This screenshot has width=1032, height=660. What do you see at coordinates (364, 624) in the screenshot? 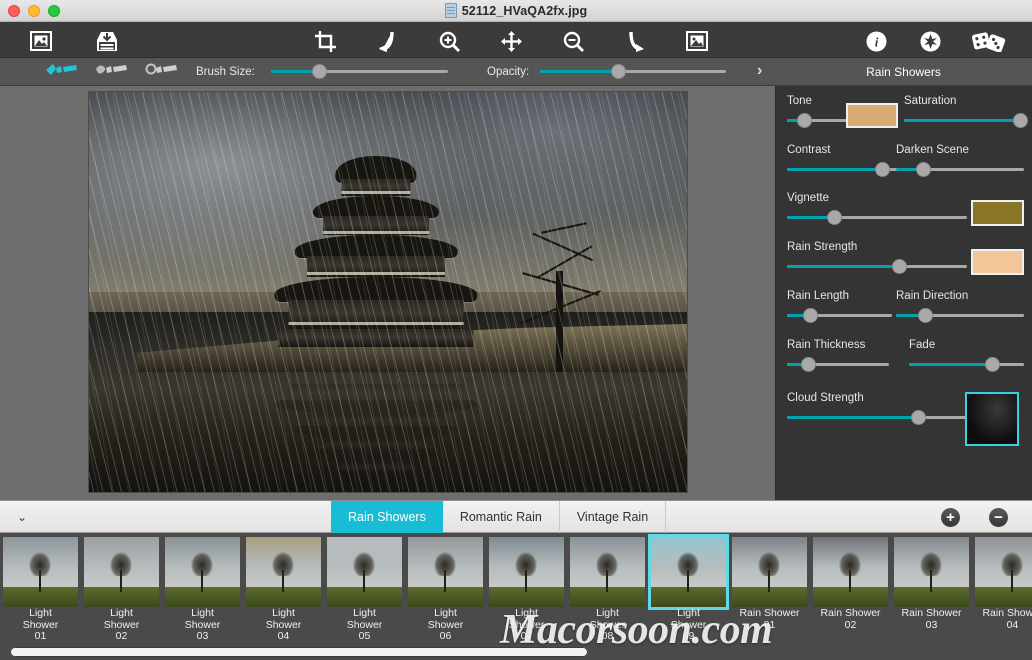
I see `thumbnail-label: Light Shower 05` at bounding box center [364, 624].